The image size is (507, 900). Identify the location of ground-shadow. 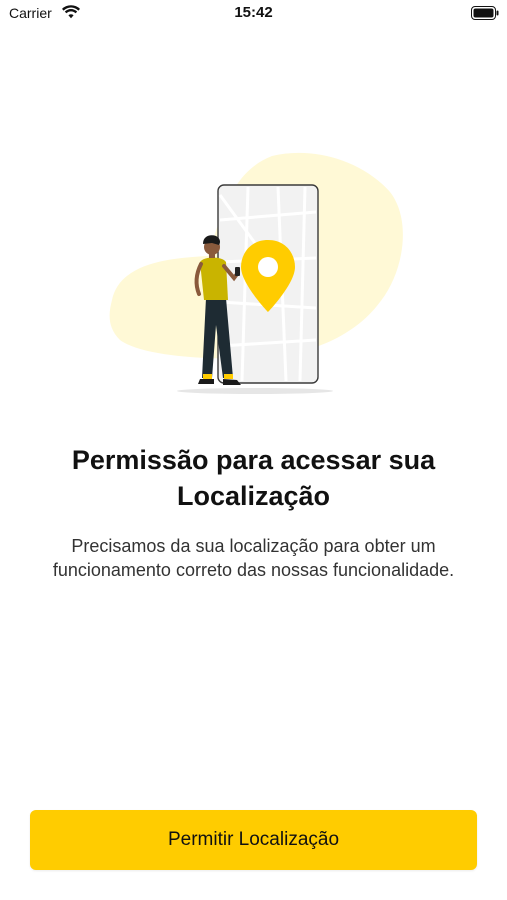
(255, 391).